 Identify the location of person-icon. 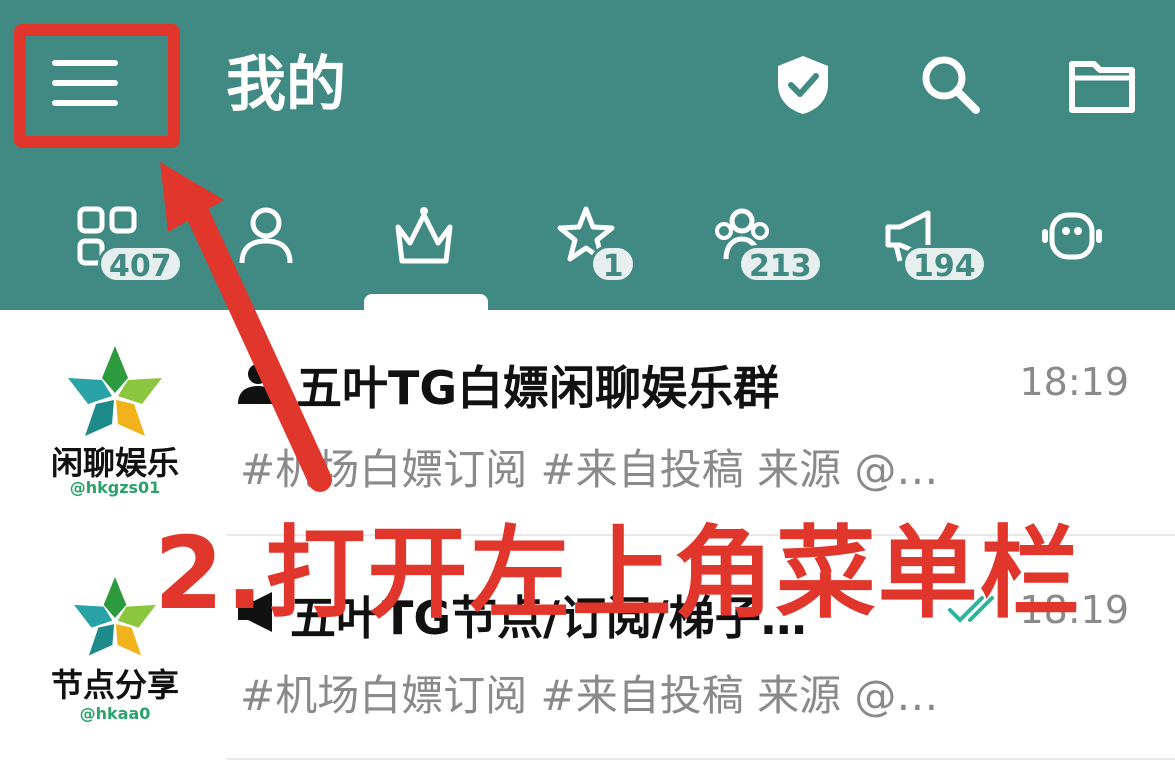
(266, 235).